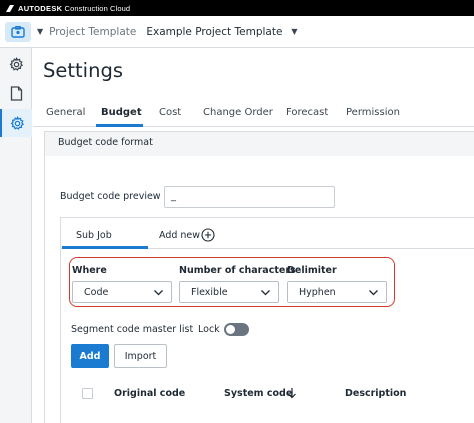  What do you see at coordinates (132, 329) in the screenshot?
I see `segment-code-master-list-label: Segment code master list` at bounding box center [132, 329].